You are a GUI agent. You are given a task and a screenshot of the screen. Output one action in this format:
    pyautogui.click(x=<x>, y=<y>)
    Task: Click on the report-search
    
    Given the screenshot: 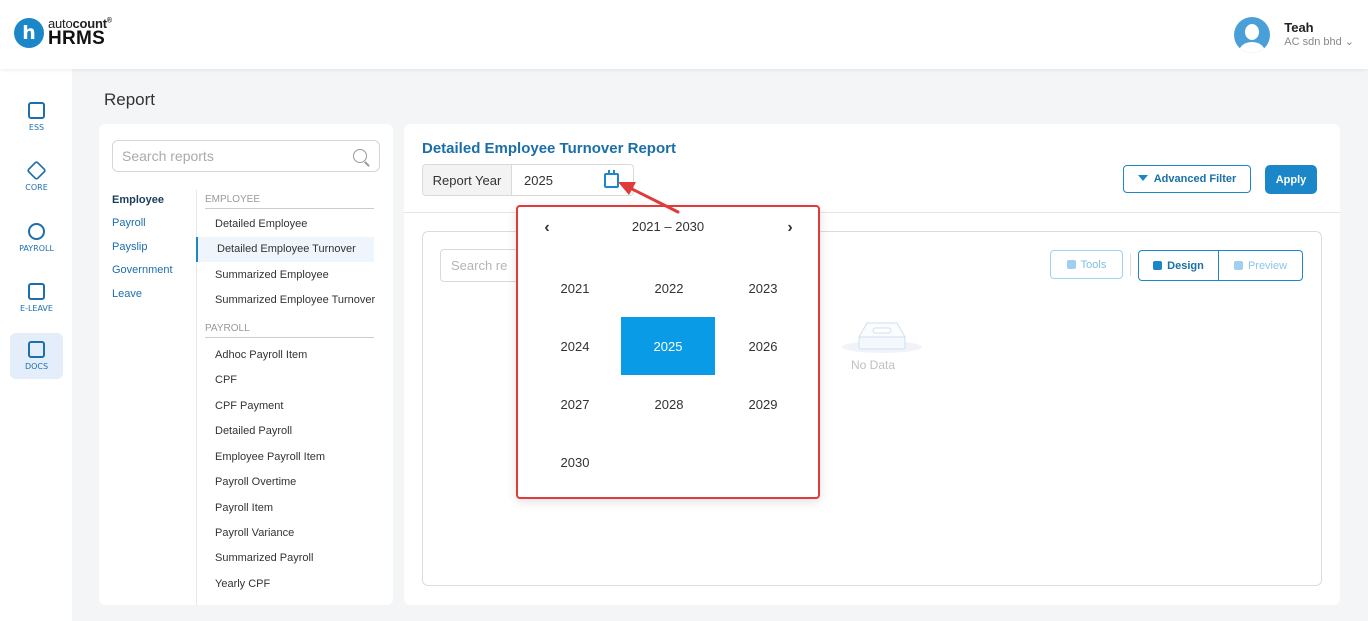 What is the action you would take?
    pyautogui.click(x=246, y=156)
    